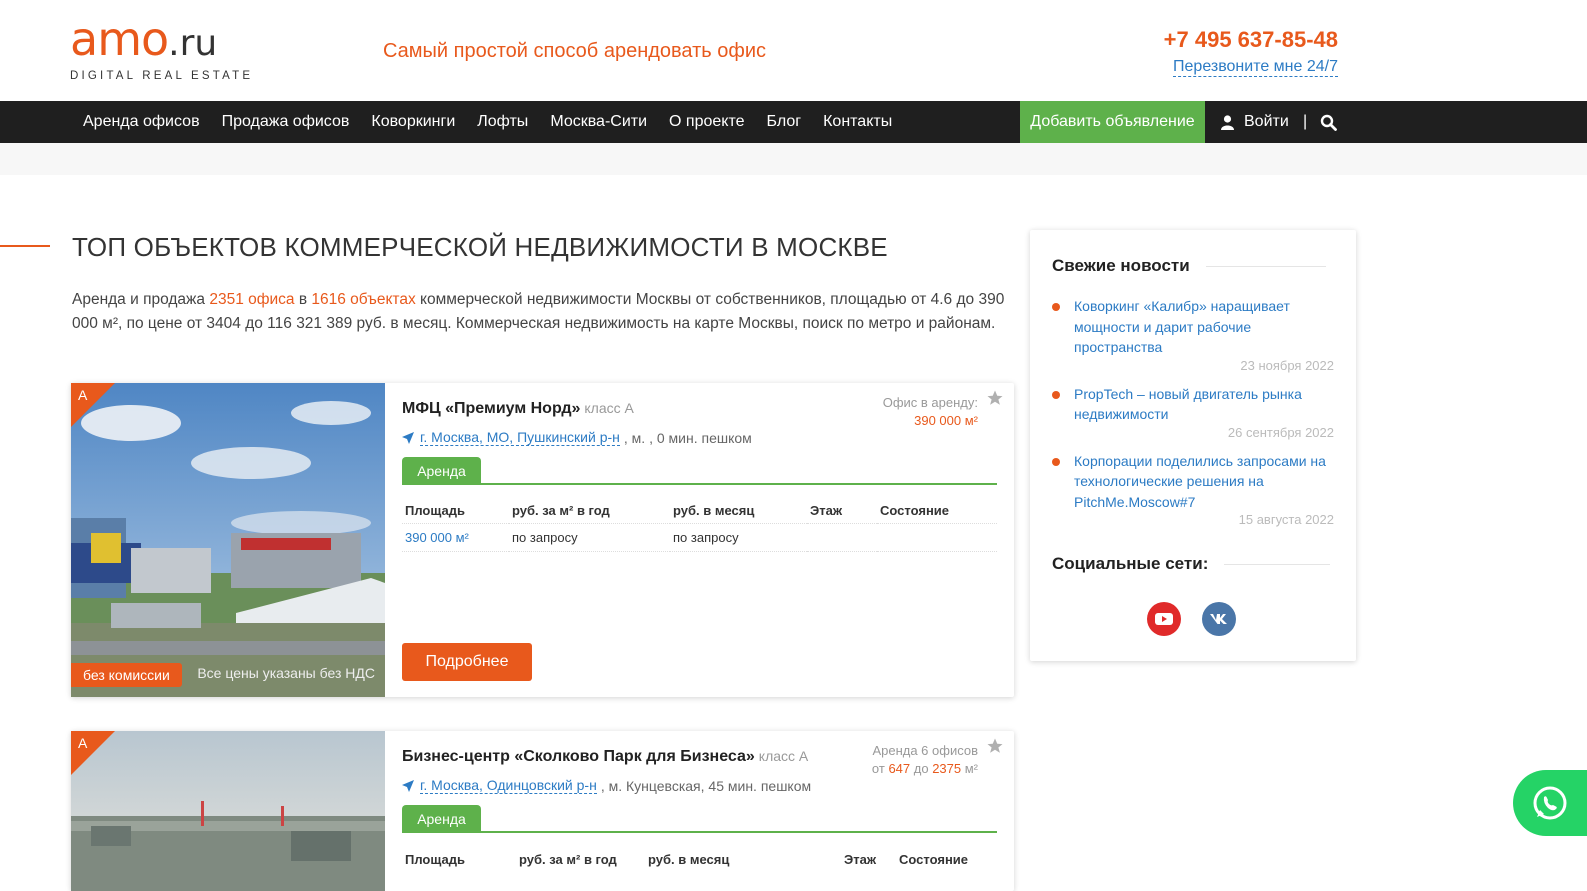 This screenshot has width=1587, height=891. Describe the element at coordinates (574, 51) in the screenshot. I see `slogan: Самый простой способ арендовать офис` at that location.